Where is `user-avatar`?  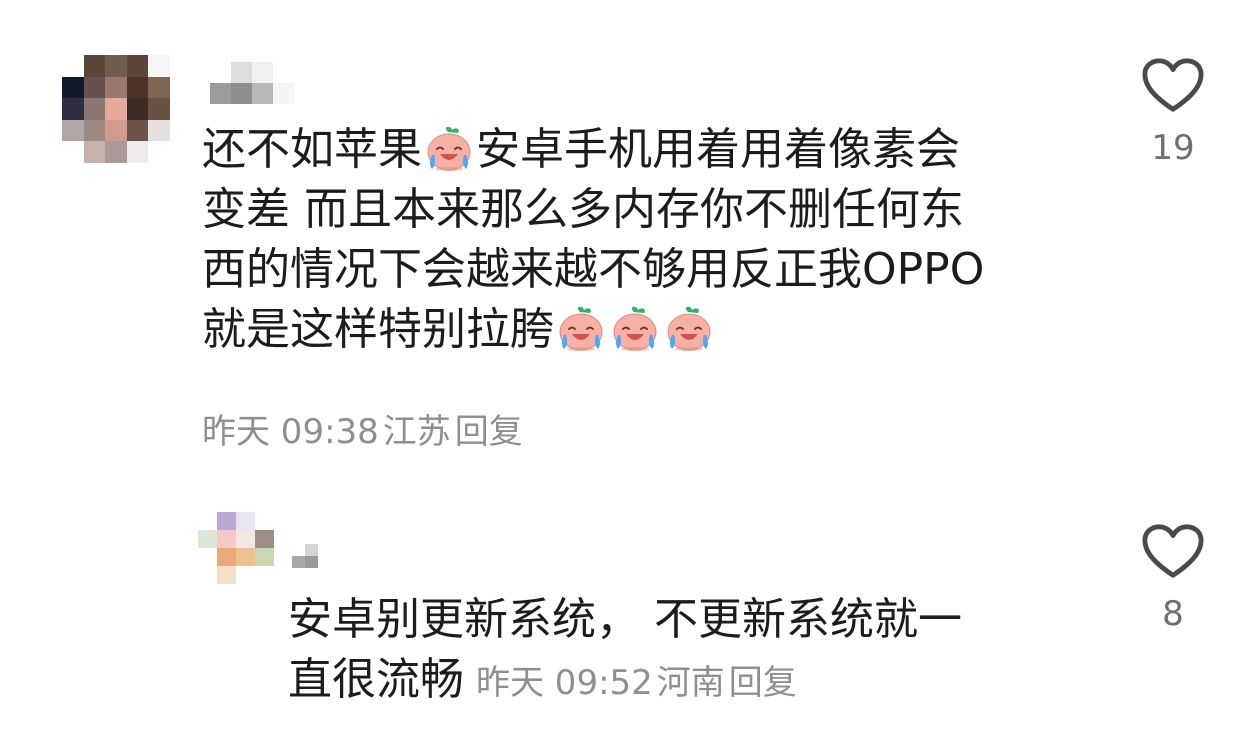 user-avatar is located at coordinates (116, 109).